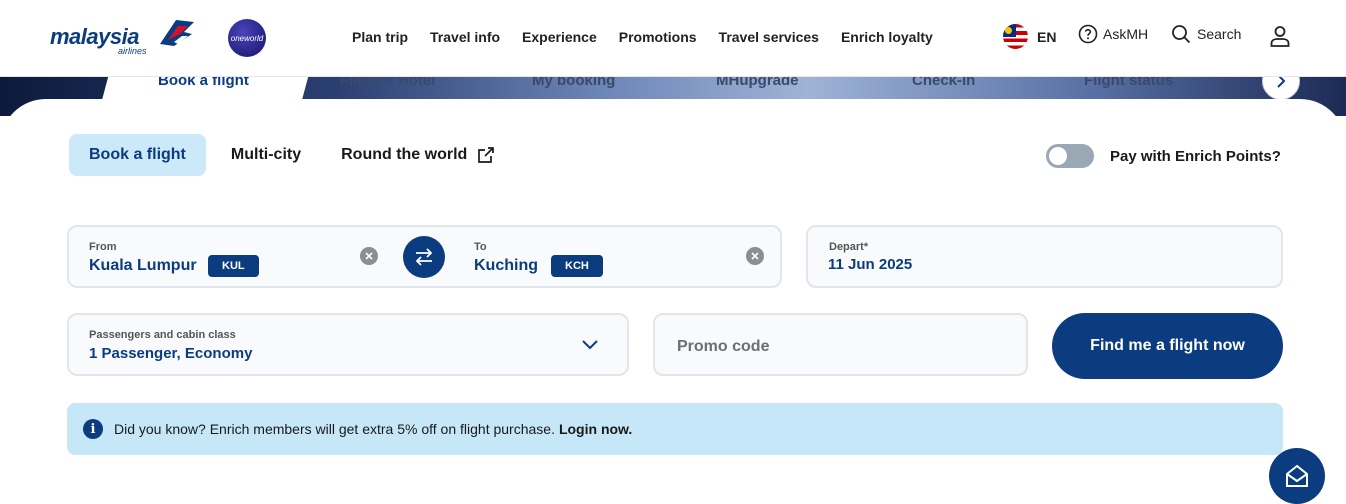 Image resolution: width=1346 pixels, height=504 pixels. Describe the element at coordinates (93, 429) in the screenshot. I see `info-icon: i` at that location.